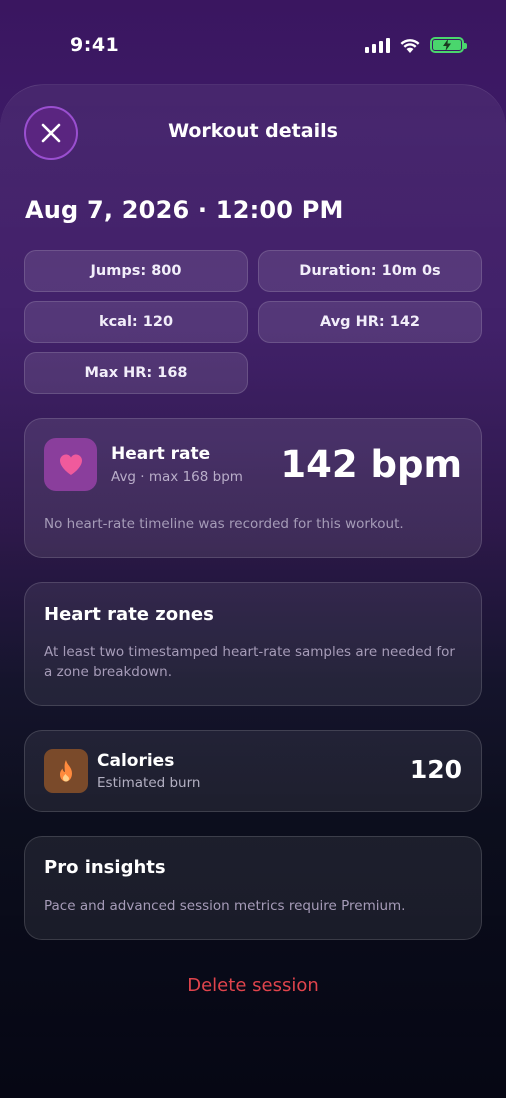 Image resolution: width=506 pixels, height=1098 pixels. I want to click on calories-subtitle: Estimated burn, so click(149, 783).